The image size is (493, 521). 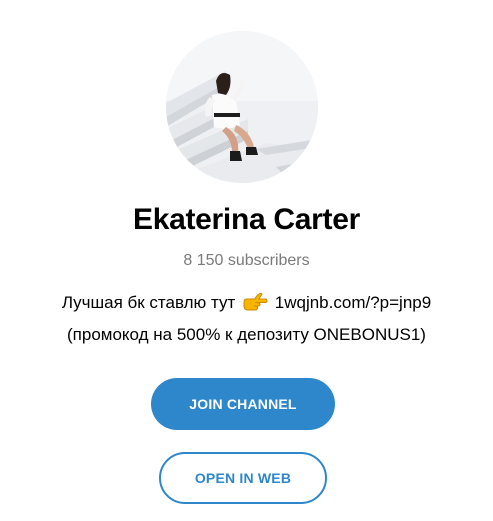 I want to click on avatar-photo, so click(x=242, y=107).